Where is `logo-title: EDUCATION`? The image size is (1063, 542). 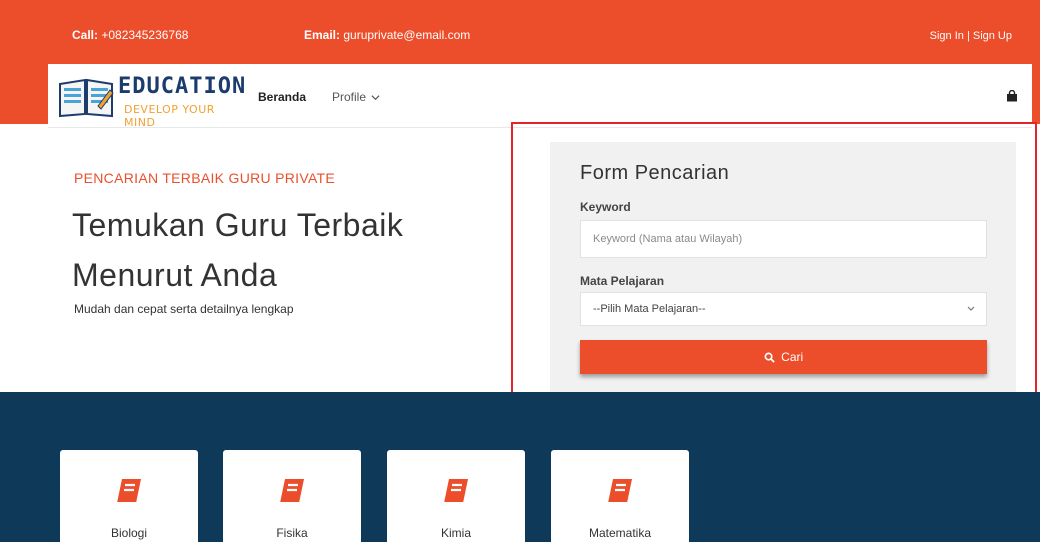
logo-title: EDUCATION is located at coordinates (182, 86).